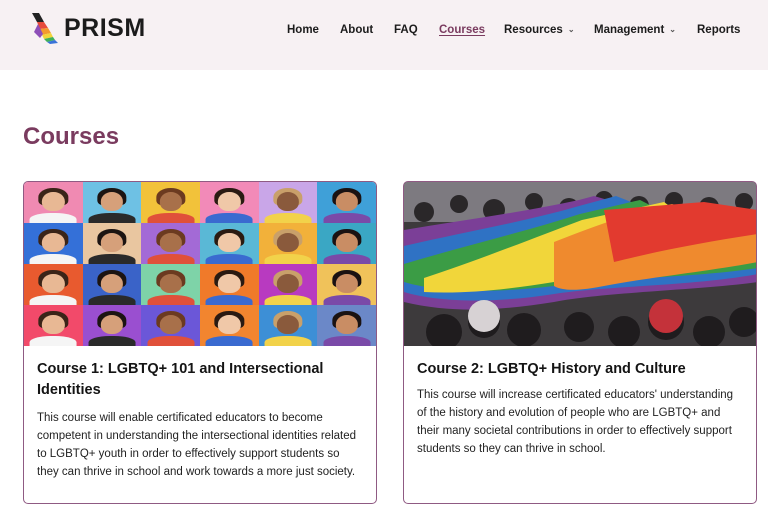 This screenshot has width=768, height=511. What do you see at coordinates (462, 30) in the screenshot?
I see `nav-courses: Courses` at bounding box center [462, 30].